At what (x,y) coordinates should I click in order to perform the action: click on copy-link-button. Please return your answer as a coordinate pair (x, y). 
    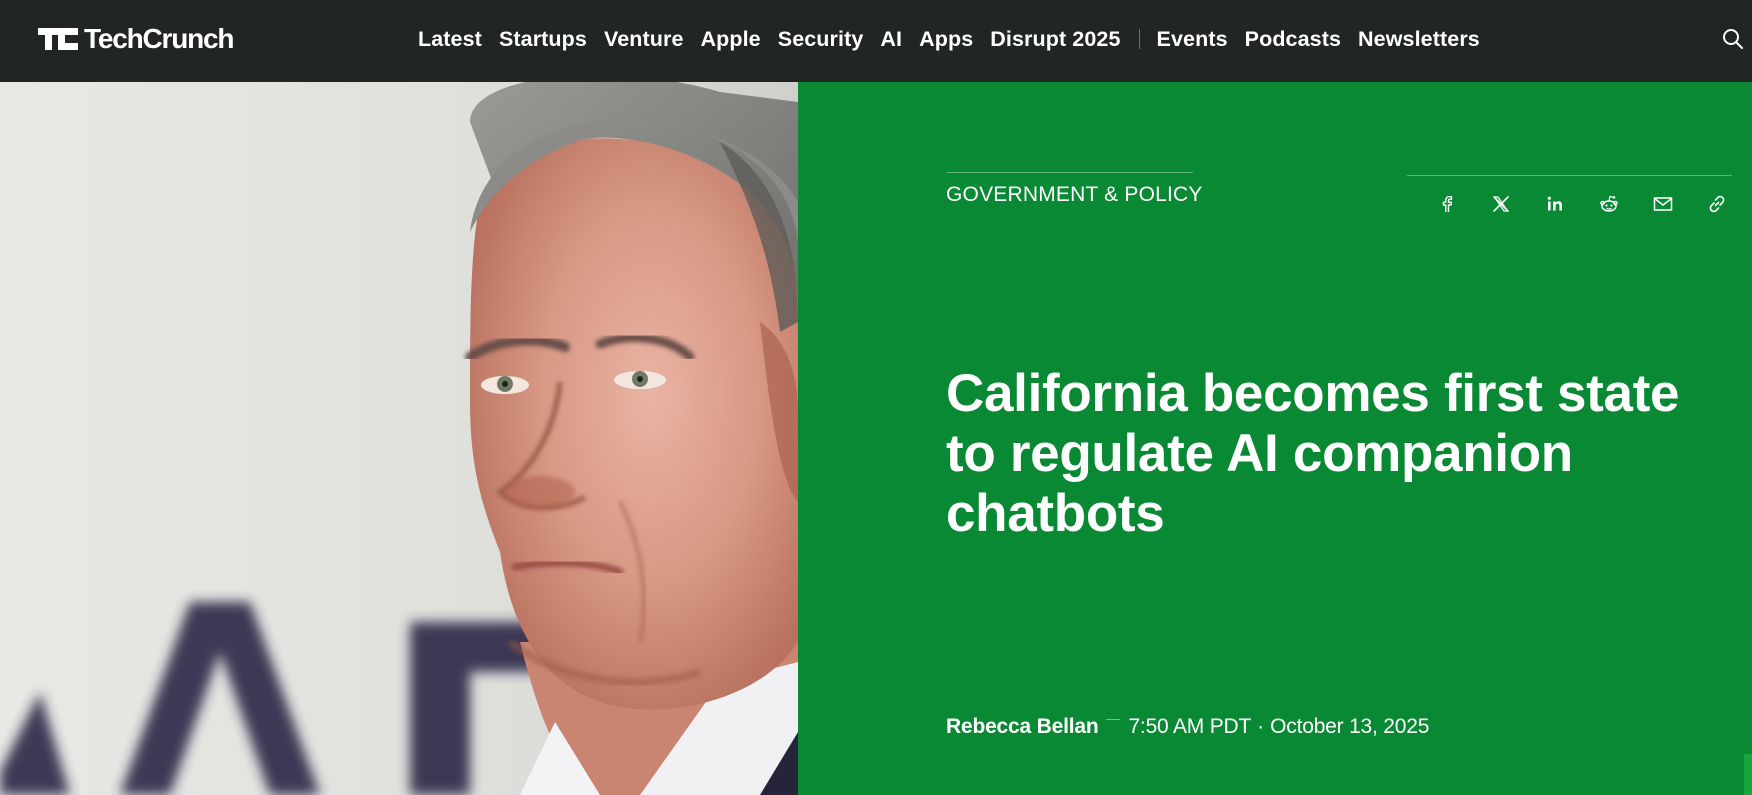
    Looking at the image, I should click on (1717, 204).